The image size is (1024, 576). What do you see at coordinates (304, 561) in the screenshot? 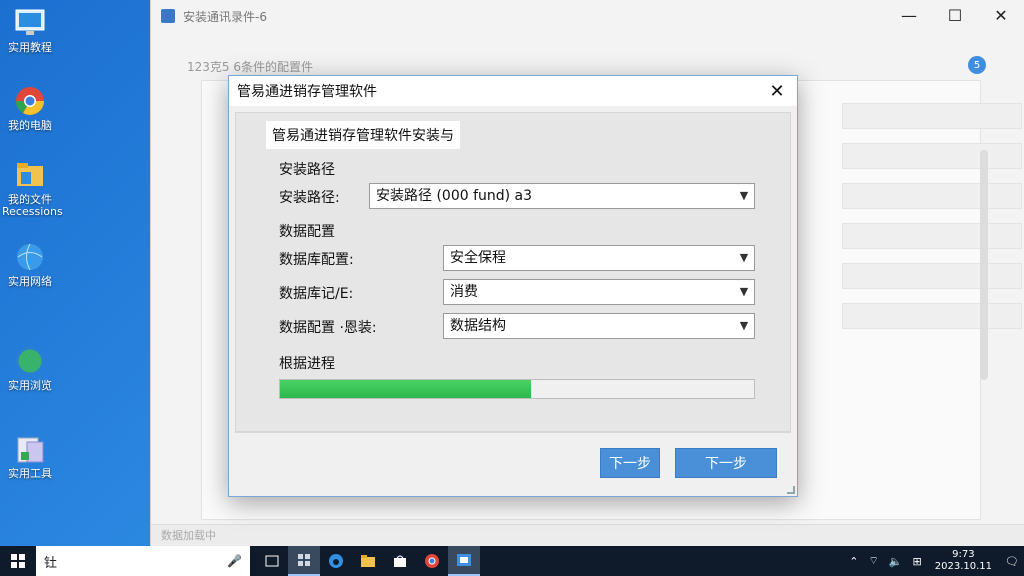
I see `taskbar-app-grid-icon` at bounding box center [304, 561].